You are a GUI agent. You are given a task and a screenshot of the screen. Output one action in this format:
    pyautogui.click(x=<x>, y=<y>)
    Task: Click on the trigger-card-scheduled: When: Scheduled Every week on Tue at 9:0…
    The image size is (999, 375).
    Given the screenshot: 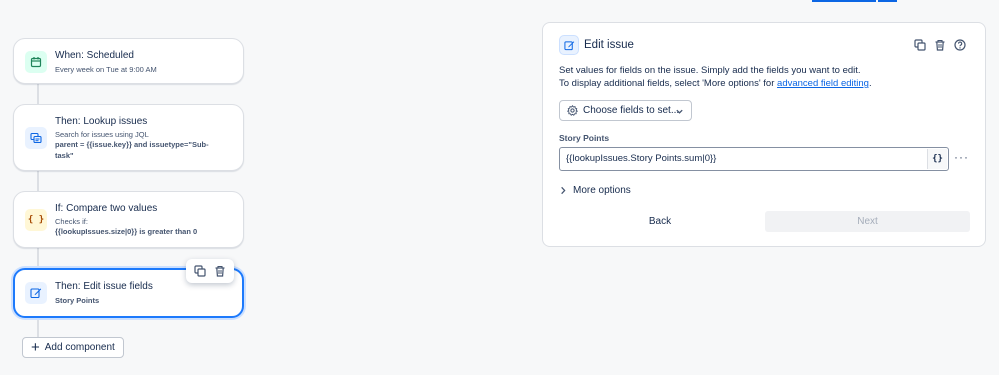 What is the action you would take?
    pyautogui.click(x=128, y=61)
    